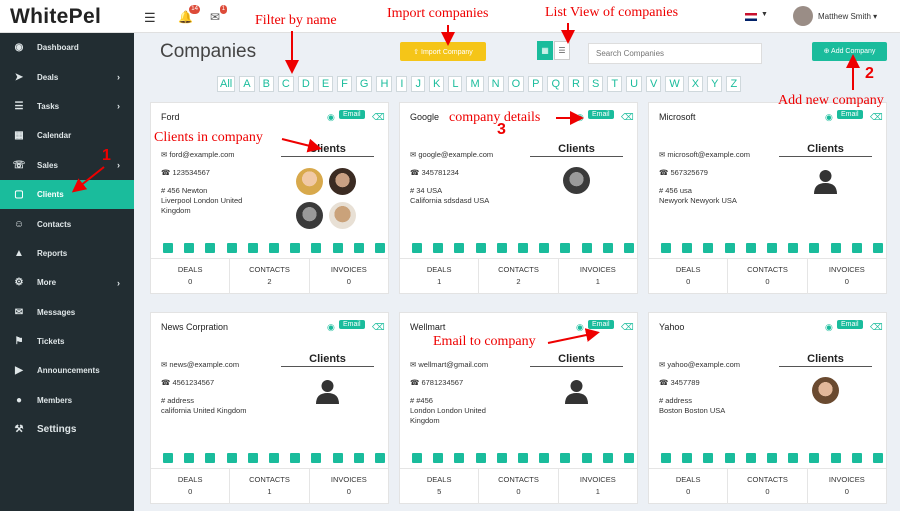 This screenshot has height=511, width=900. Describe the element at coordinates (427, 327) in the screenshot. I see `company-name: Wellmart` at that location.